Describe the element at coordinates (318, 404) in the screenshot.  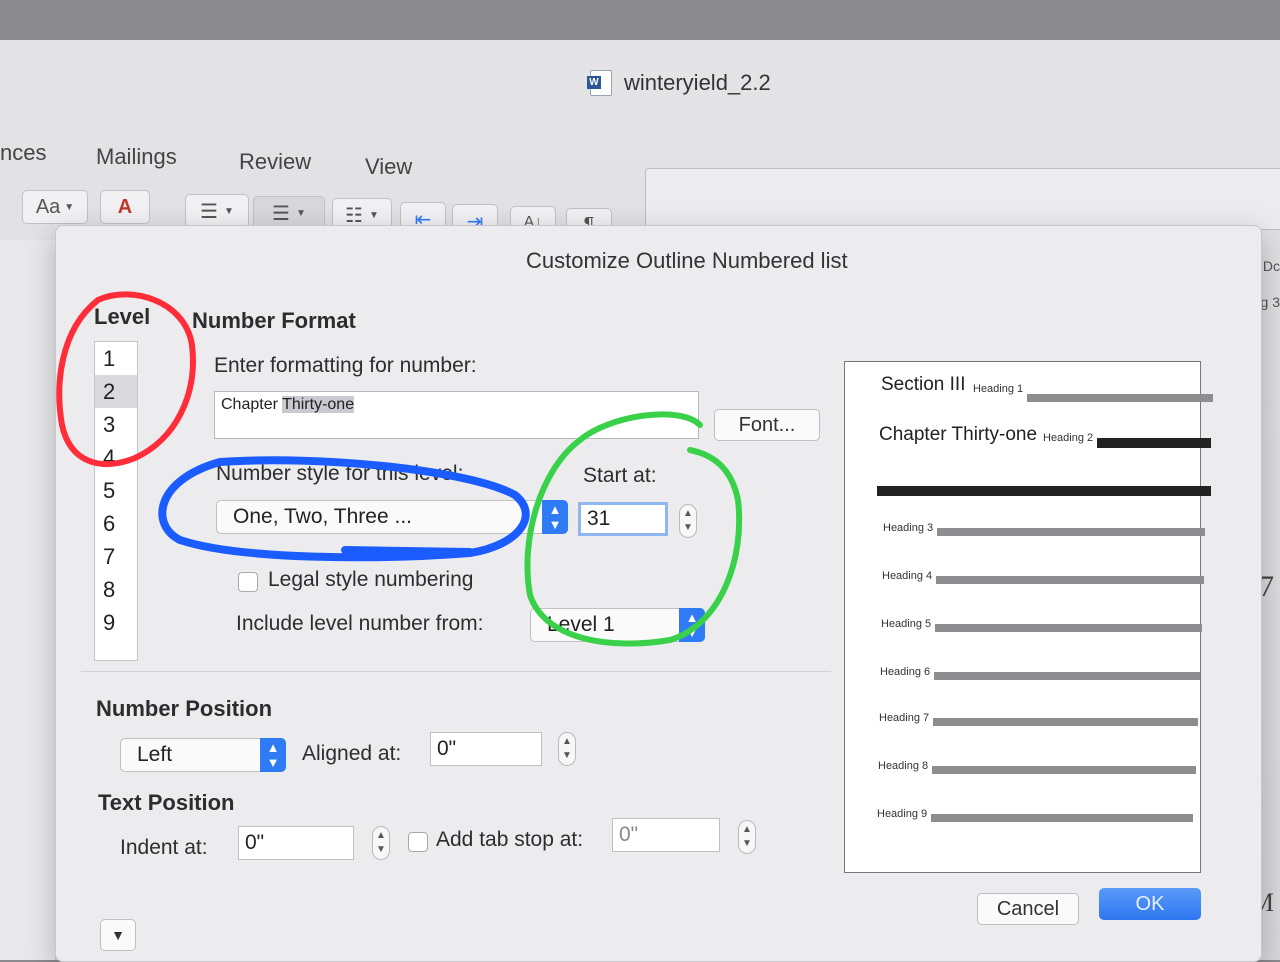
I see `number-placeholder: Thirty-one` at that location.